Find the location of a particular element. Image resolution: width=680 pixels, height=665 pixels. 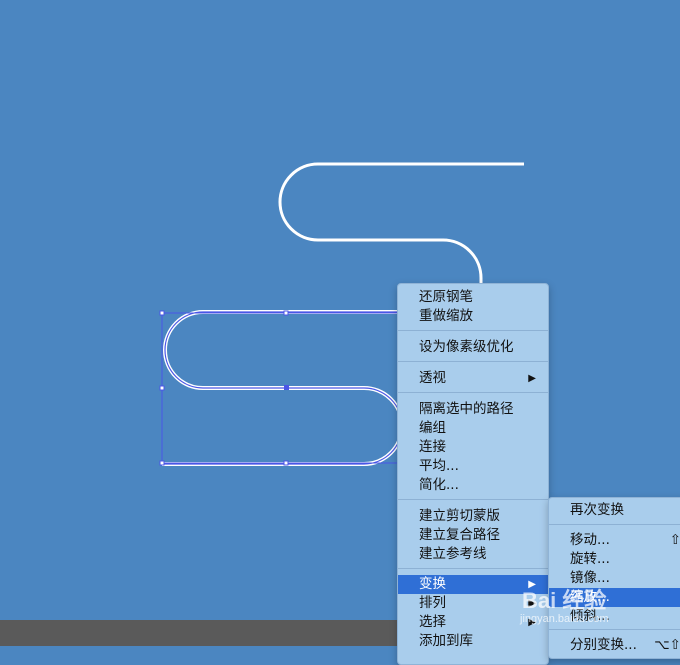

menu-item-label: 重做缩放 is located at coordinates (446, 316).